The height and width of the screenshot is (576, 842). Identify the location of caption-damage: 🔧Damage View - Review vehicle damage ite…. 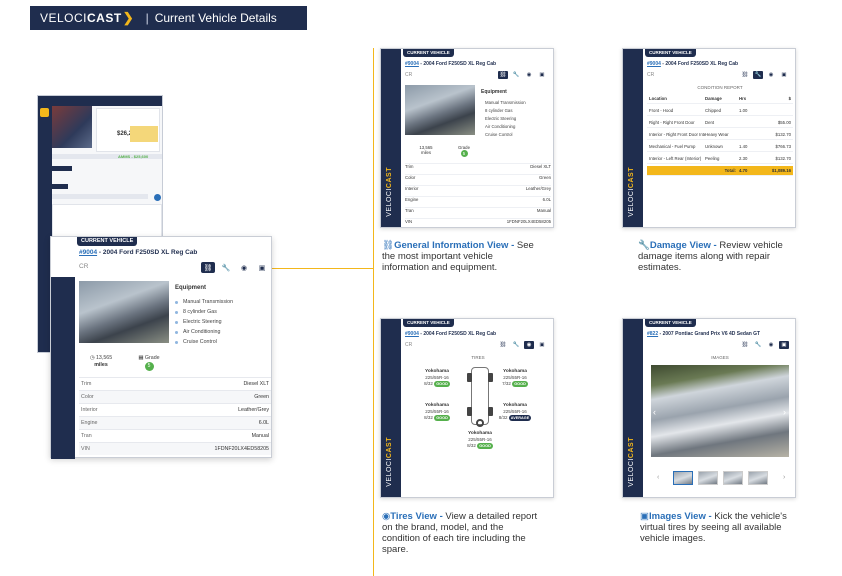
(710, 256).